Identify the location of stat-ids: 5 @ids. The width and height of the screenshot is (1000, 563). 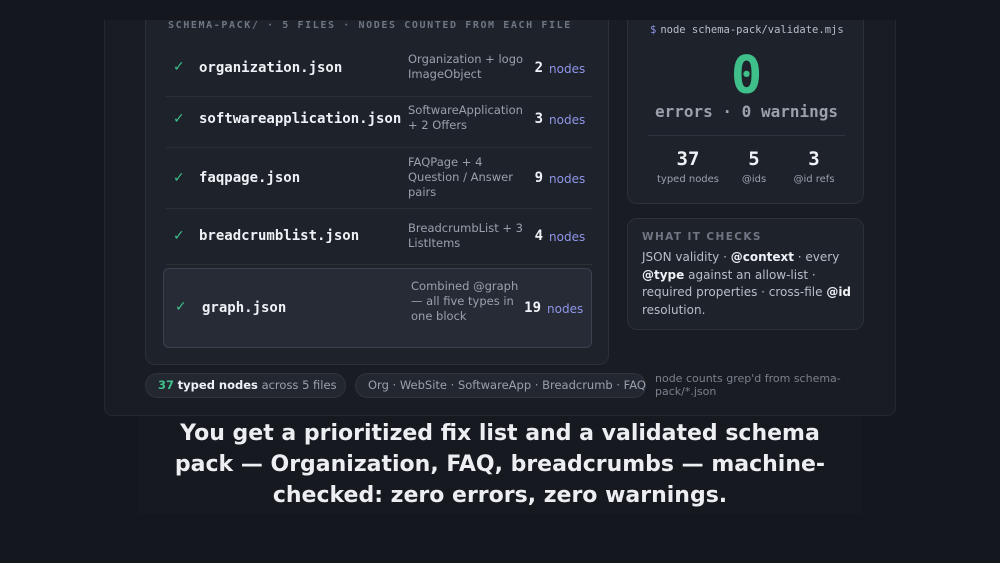
(754, 166).